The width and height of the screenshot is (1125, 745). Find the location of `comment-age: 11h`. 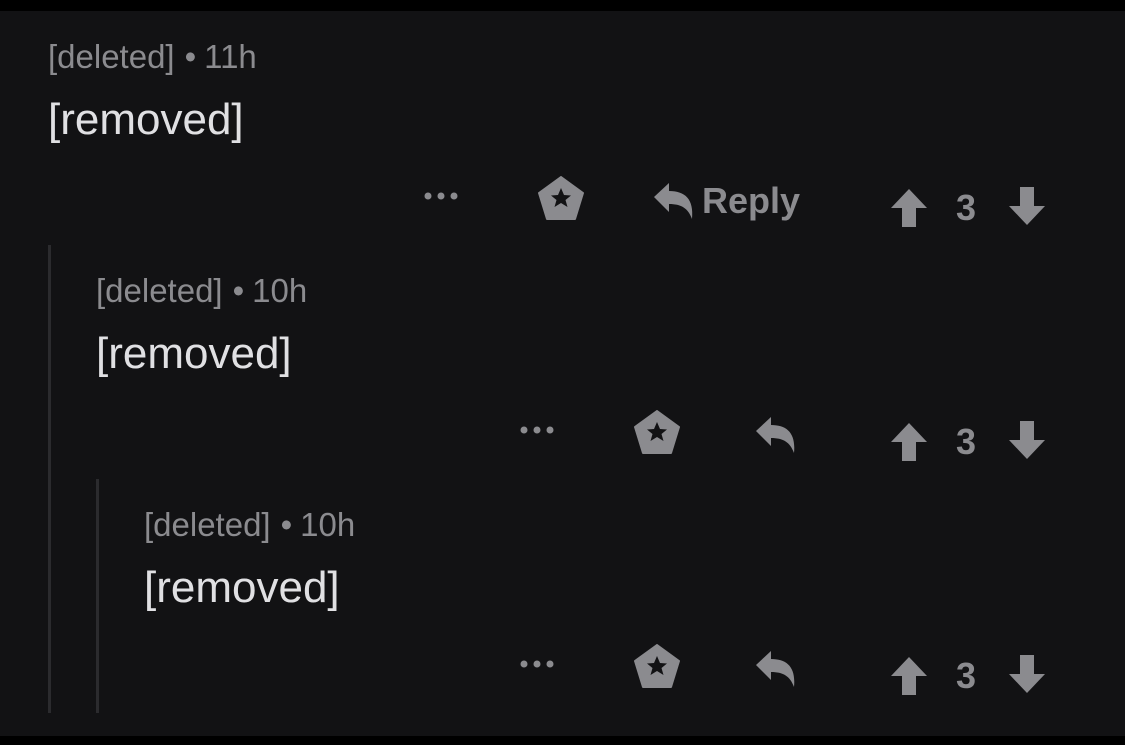

comment-age: 11h is located at coordinates (230, 56).